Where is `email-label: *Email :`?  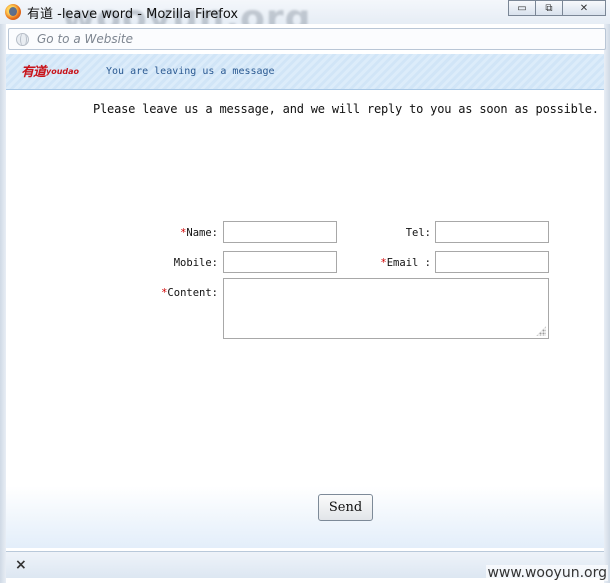 email-label: *Email : is located at coordinates (395, 263).